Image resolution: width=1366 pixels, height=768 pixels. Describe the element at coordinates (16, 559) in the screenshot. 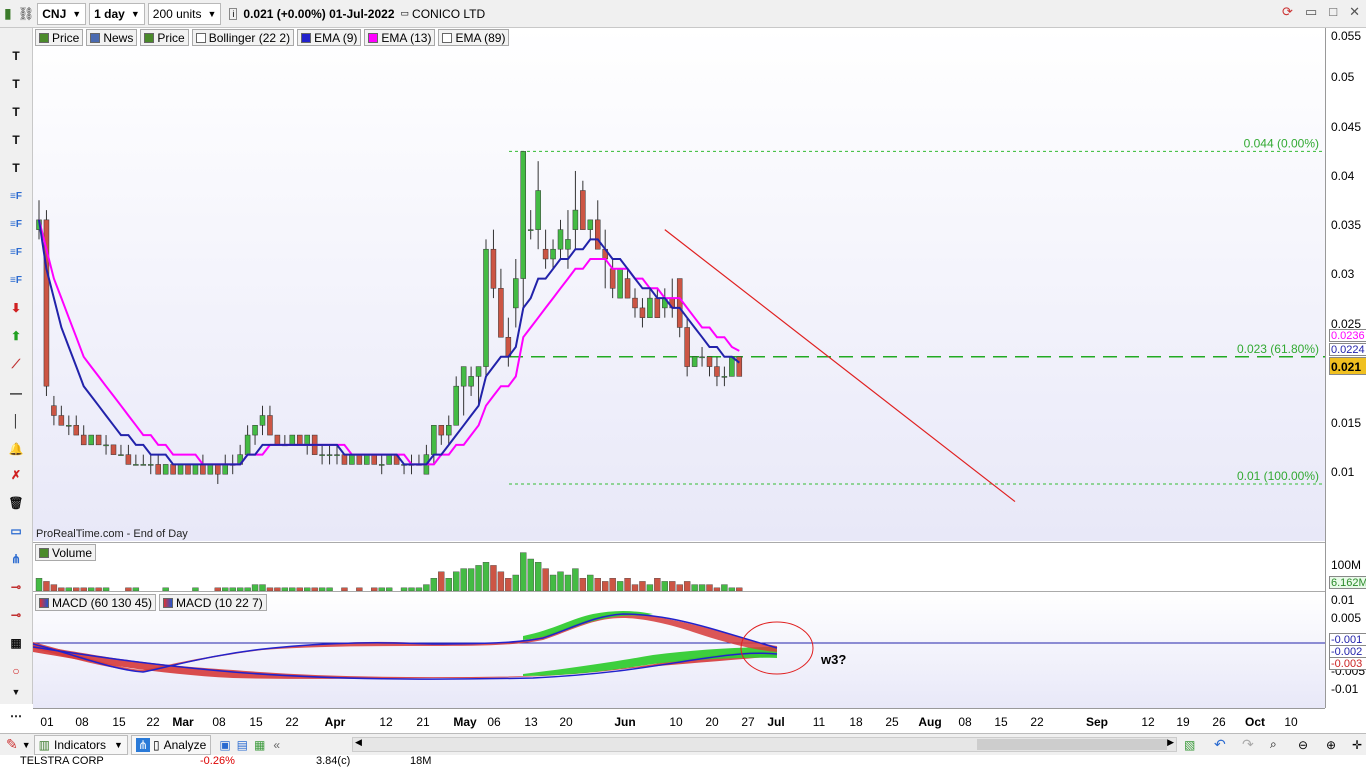

I see `share-icon: ⋔` at that location.